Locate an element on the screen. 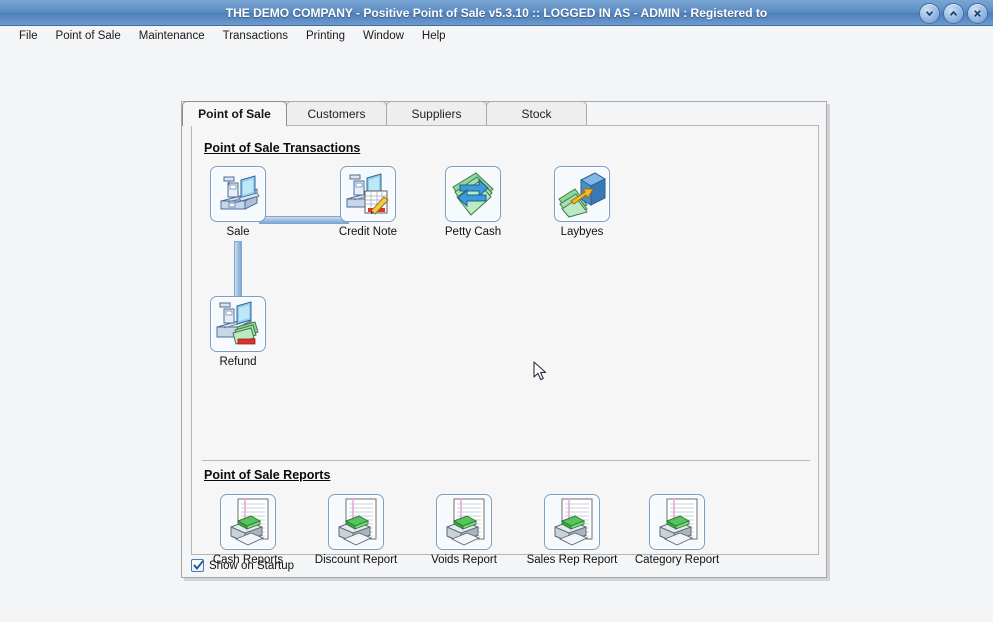 Image resolution: width=993 pixels, height=622 pixels. tile-category-report: Category Report is located at coordinates (677, 530).